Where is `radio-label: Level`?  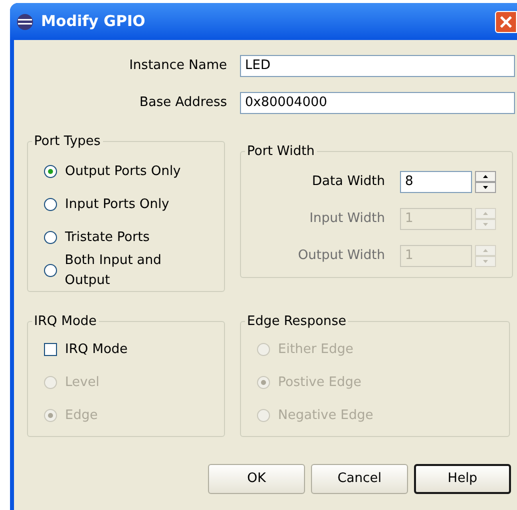 radio-label: Level is located at coordinates (82, 383).